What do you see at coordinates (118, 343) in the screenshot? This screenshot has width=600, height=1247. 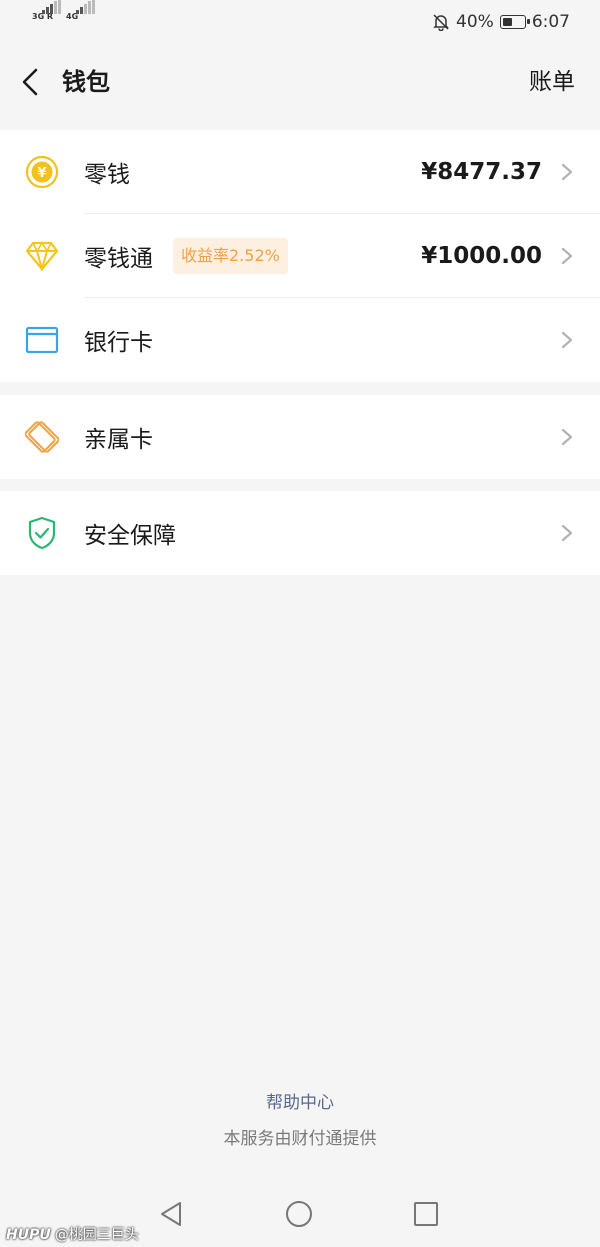 I see `row-label: 银行卡` at bounding box center [118, 343].